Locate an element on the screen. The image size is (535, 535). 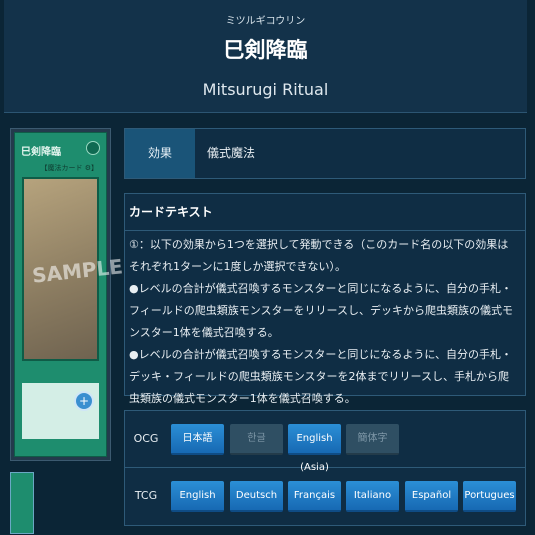
card-image-title: 巳剣降臨 is located at coordinates (41, 152).